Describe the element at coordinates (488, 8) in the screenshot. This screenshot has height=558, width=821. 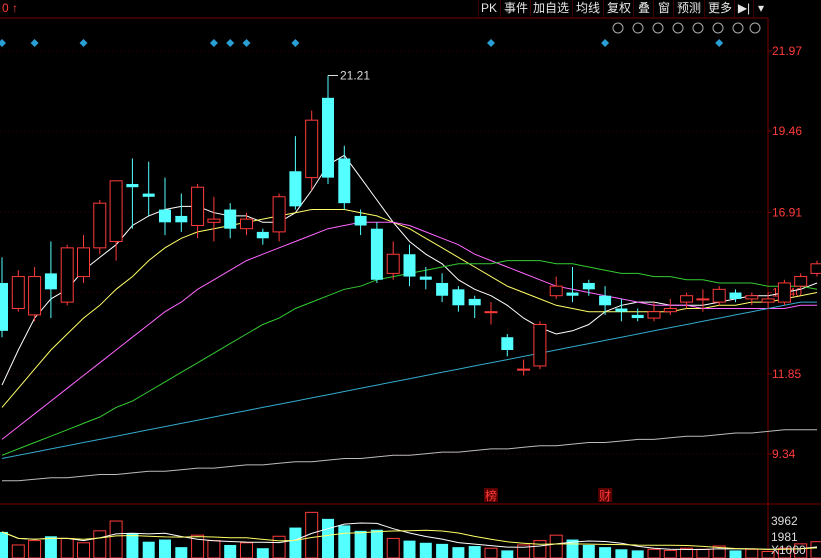
I see `pk-button: PK` at that location.